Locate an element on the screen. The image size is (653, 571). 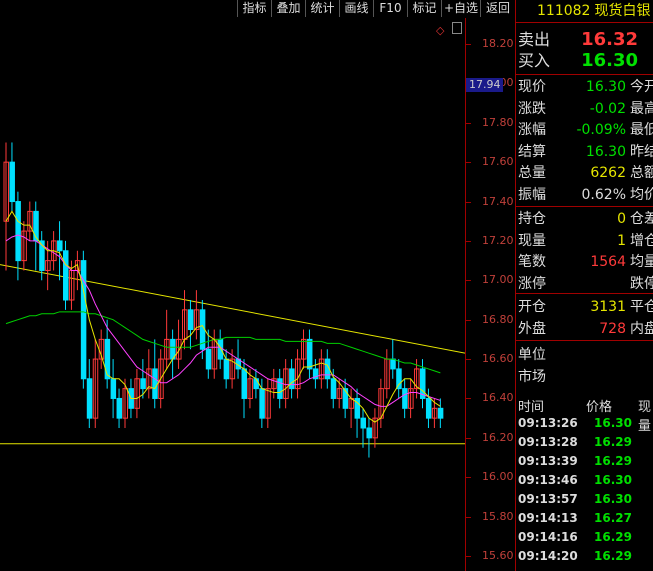
quote-row-label: 单位 is located at coordinates (532, 355).